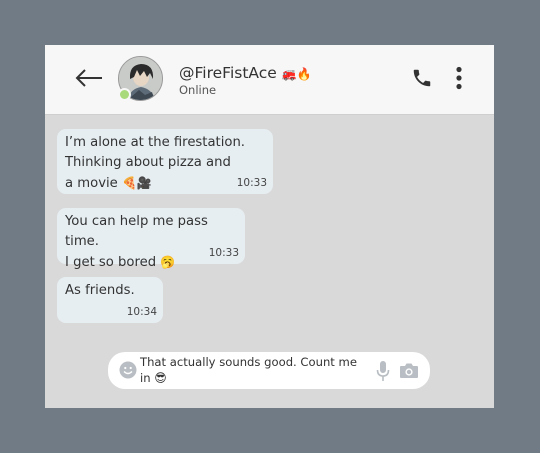  I want to click on microphone-icon, so click(383, 371).